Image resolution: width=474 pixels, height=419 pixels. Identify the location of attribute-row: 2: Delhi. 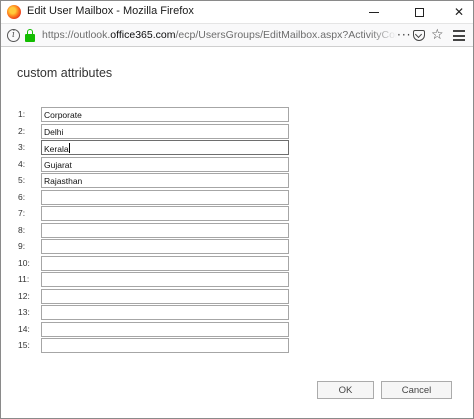
(151, 131).